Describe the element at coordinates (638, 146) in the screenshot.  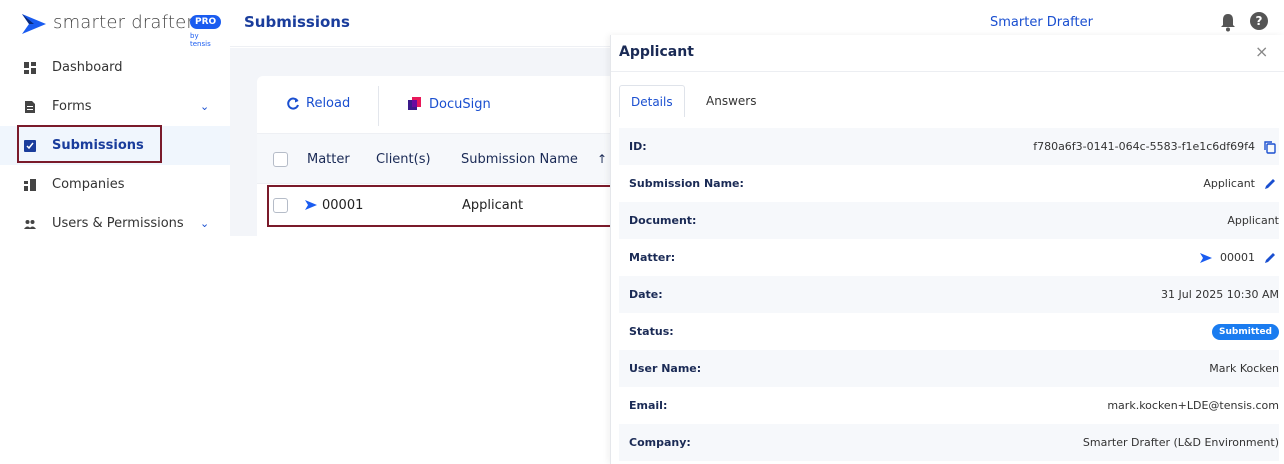
I see `detail-label: ID:` at that location.